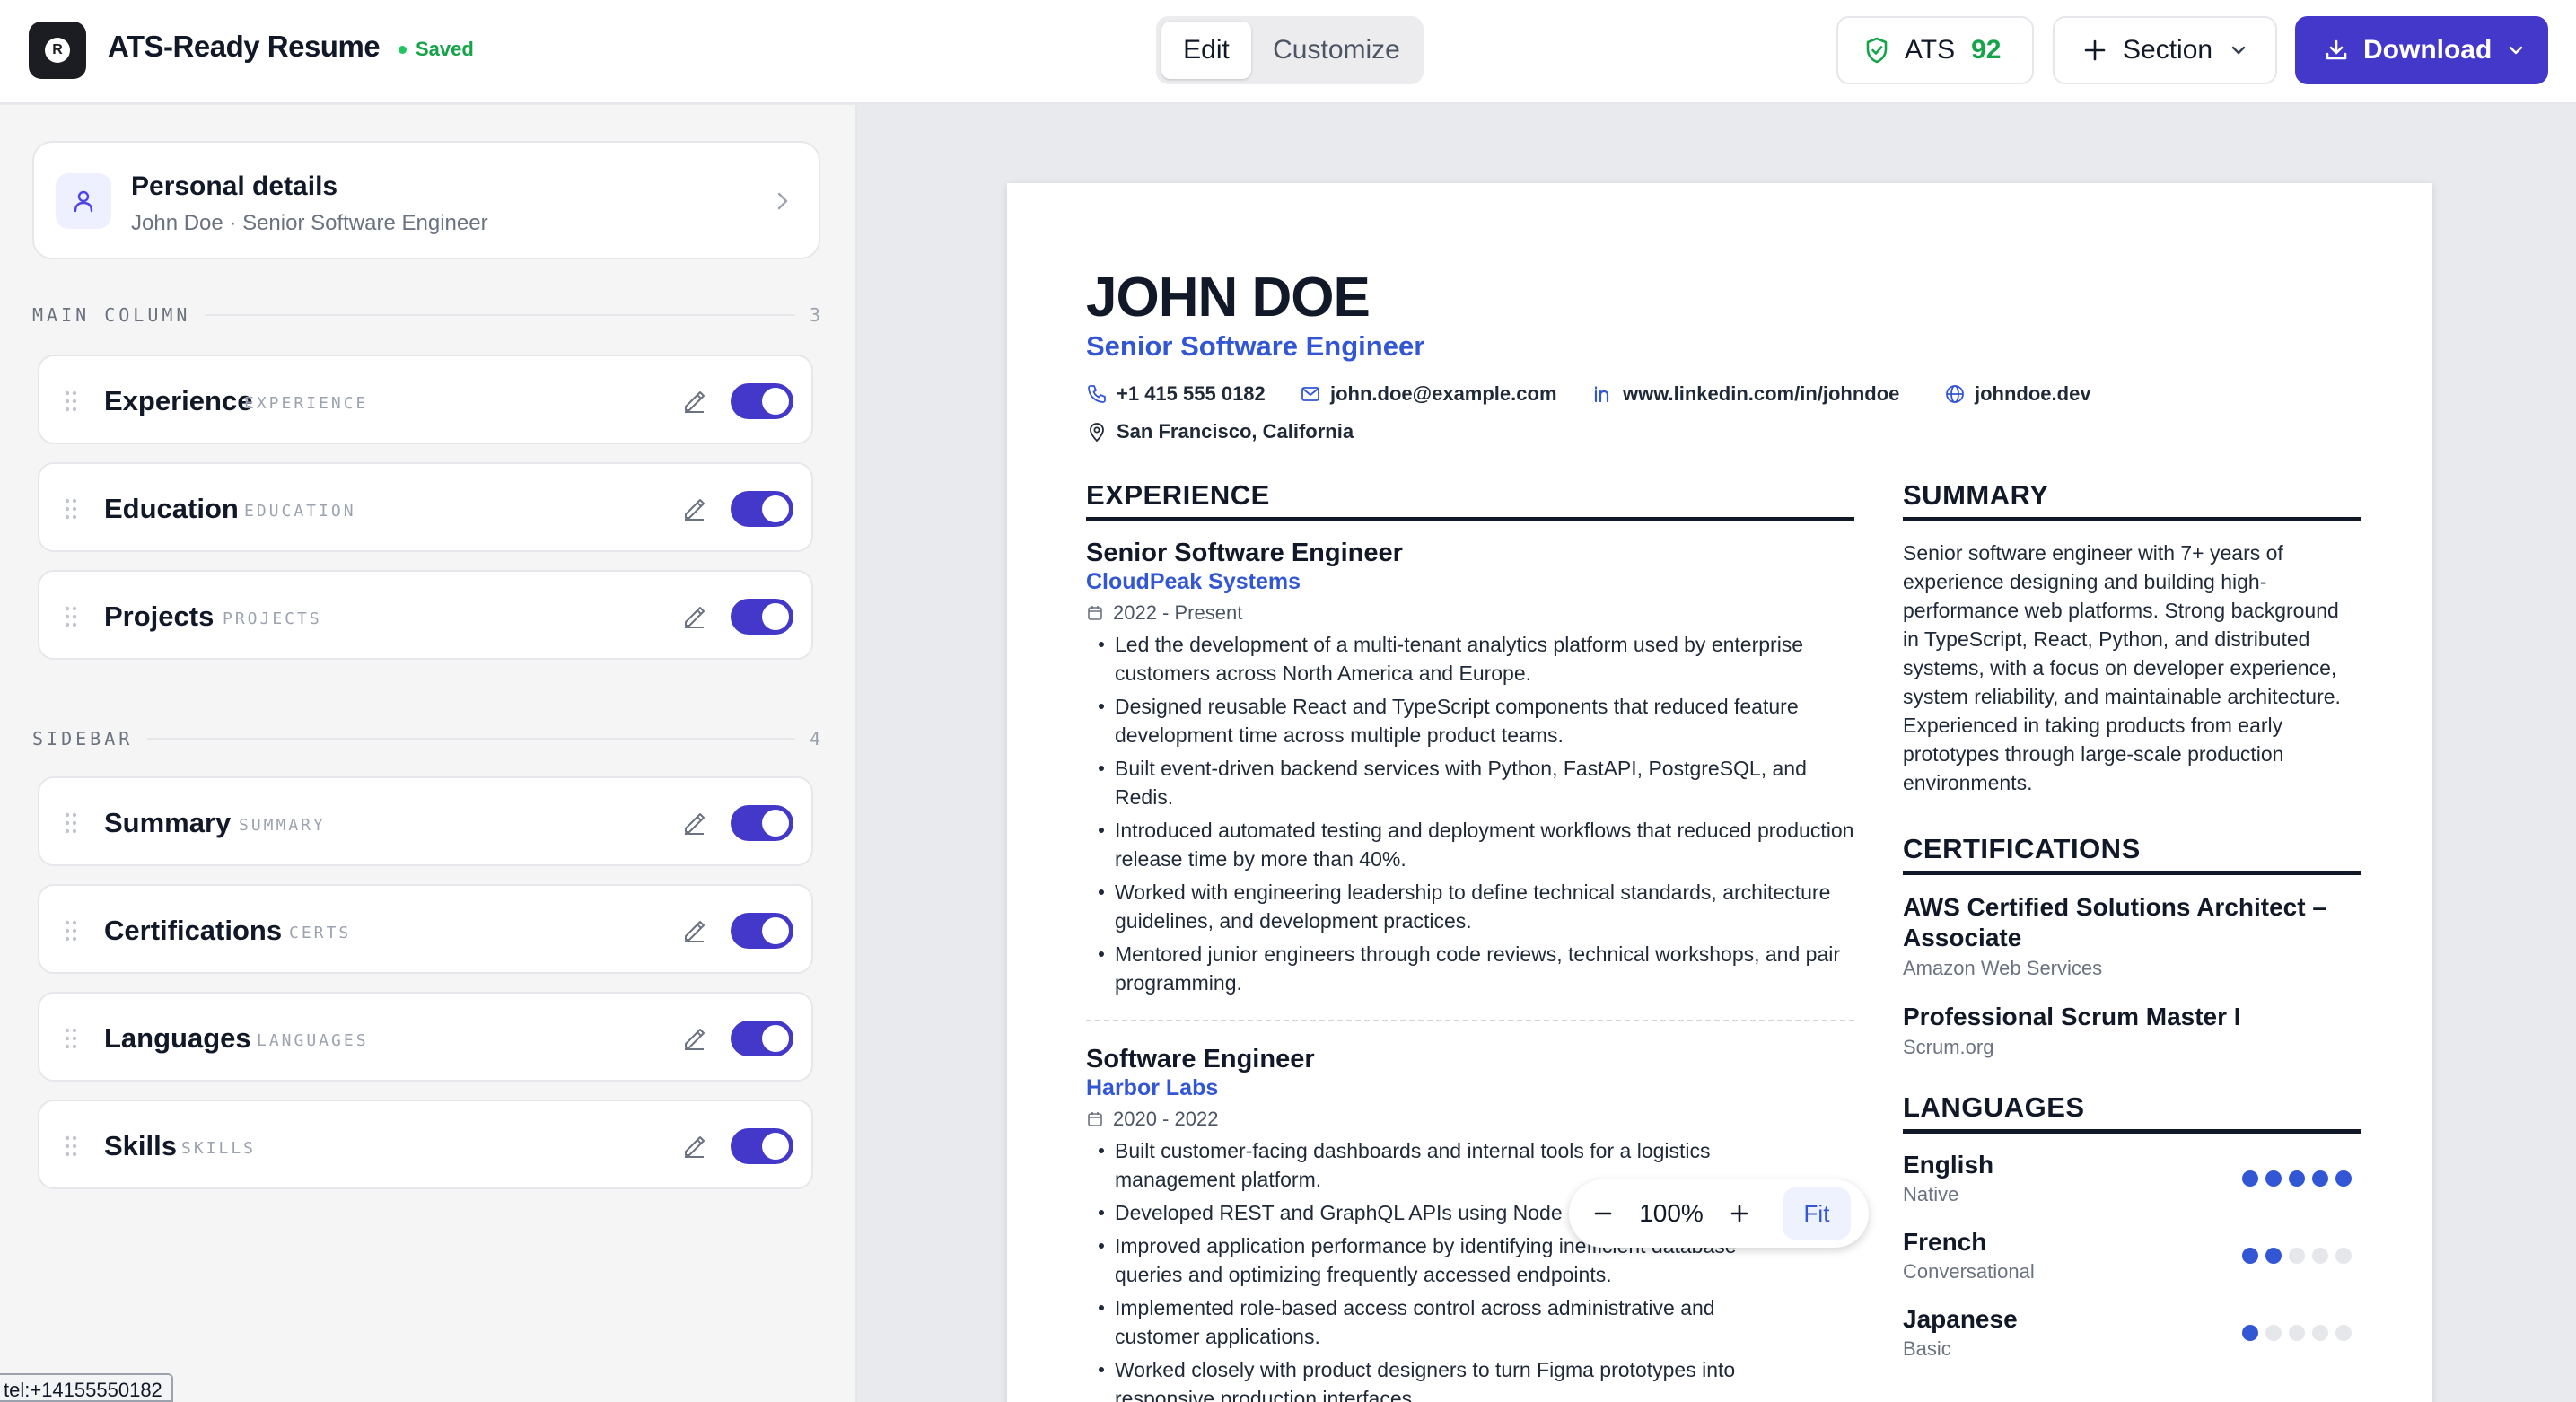 This screenshot has height=1402, width=2576. What do you see at coordinates (193, 931) in the screenshot?
I see `section-name: Certifications` at bounding box center [193, 931].